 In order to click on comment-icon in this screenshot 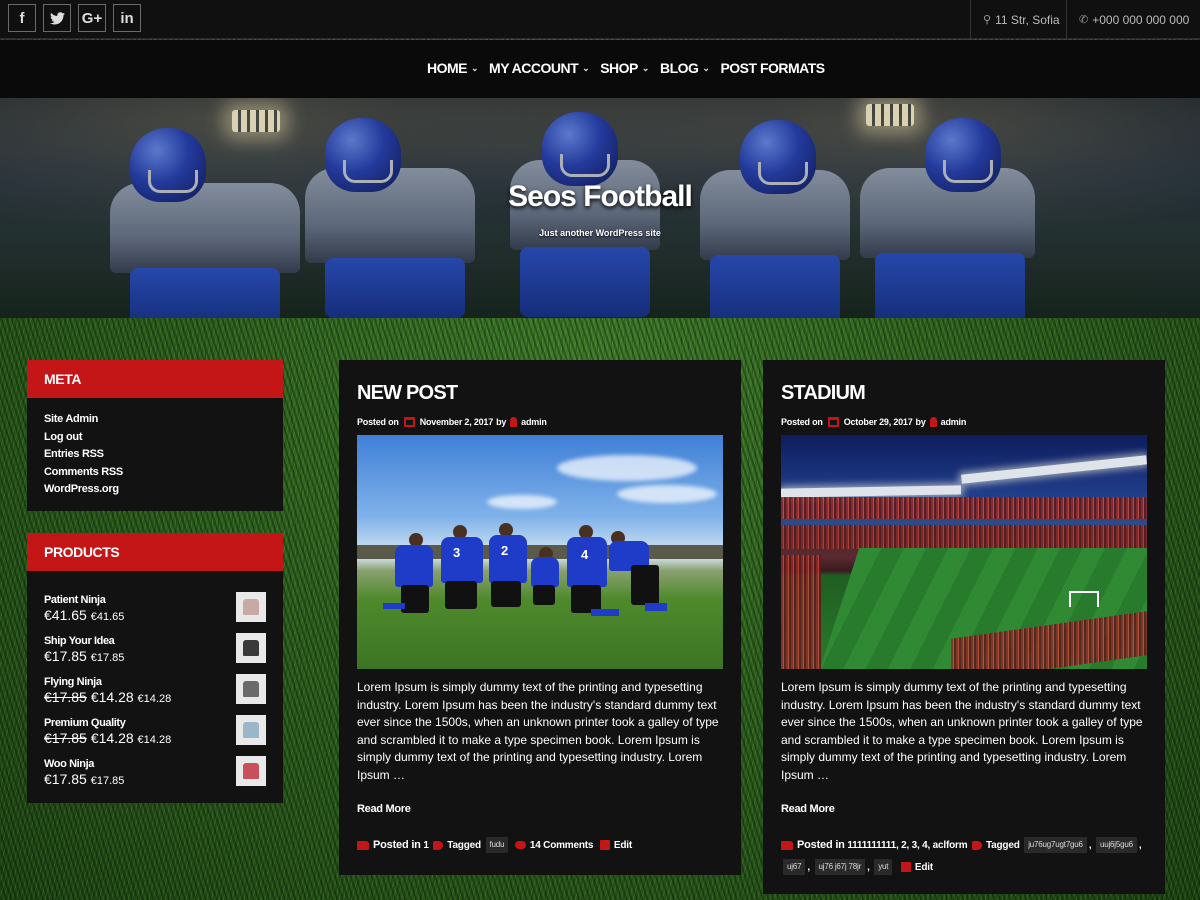, I will do `click(520, 845)`.